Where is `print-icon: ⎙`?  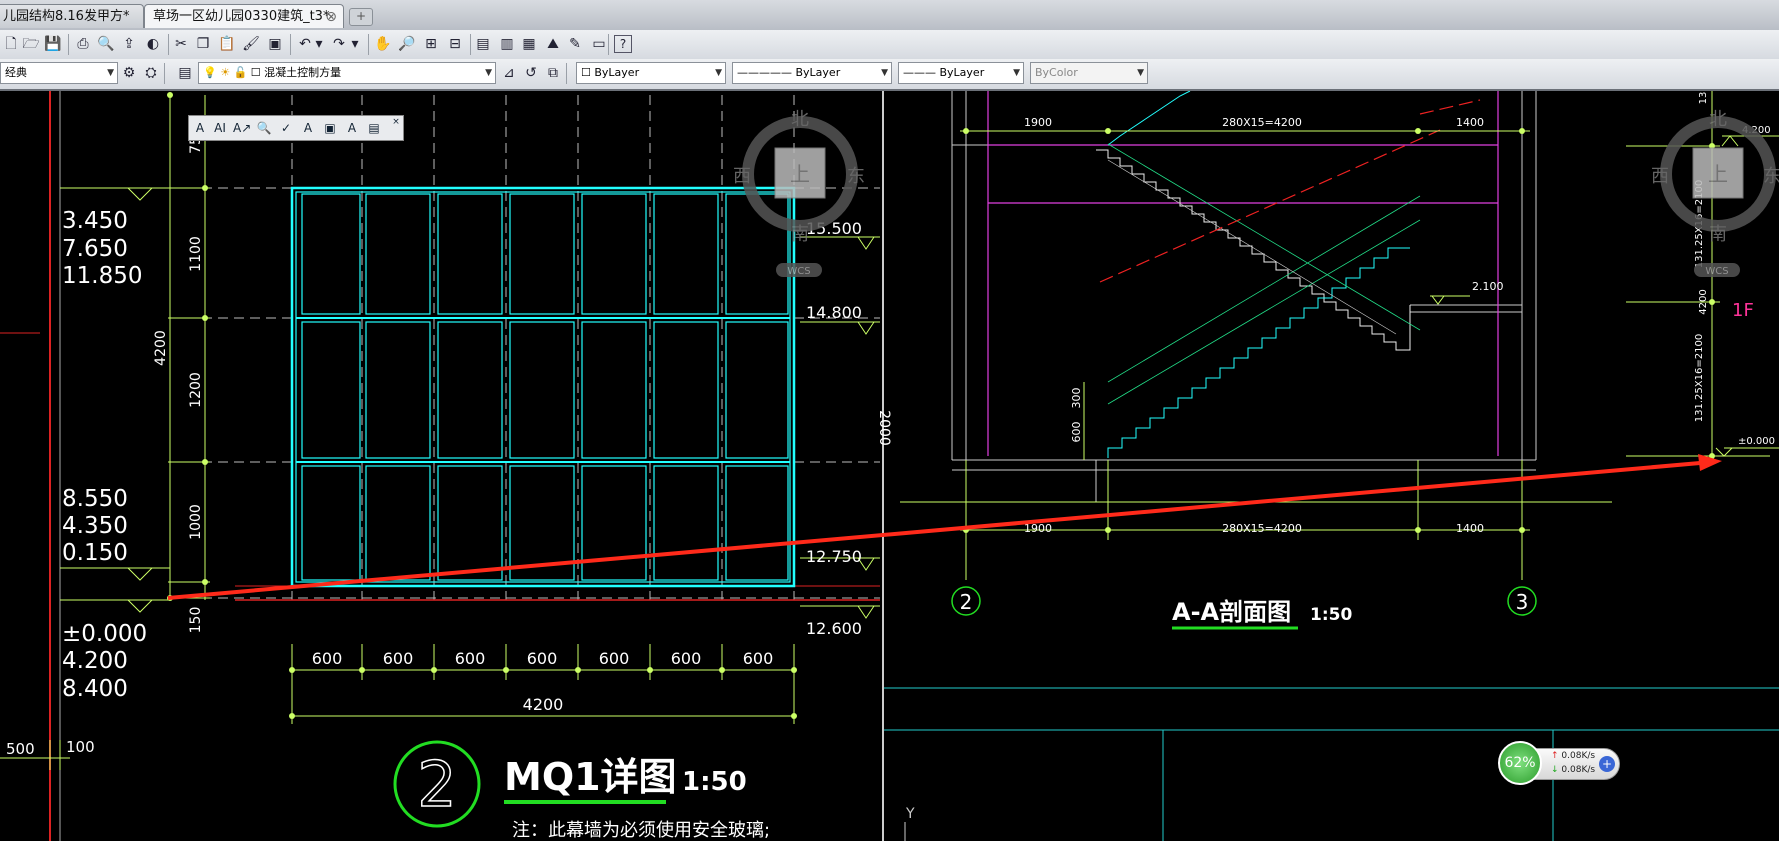 print-icon: ⎙ is located at coordinates (83, 44).